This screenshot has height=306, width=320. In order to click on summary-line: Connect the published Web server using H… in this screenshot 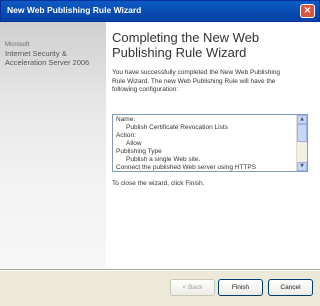, I will do `click(186, 167)`.